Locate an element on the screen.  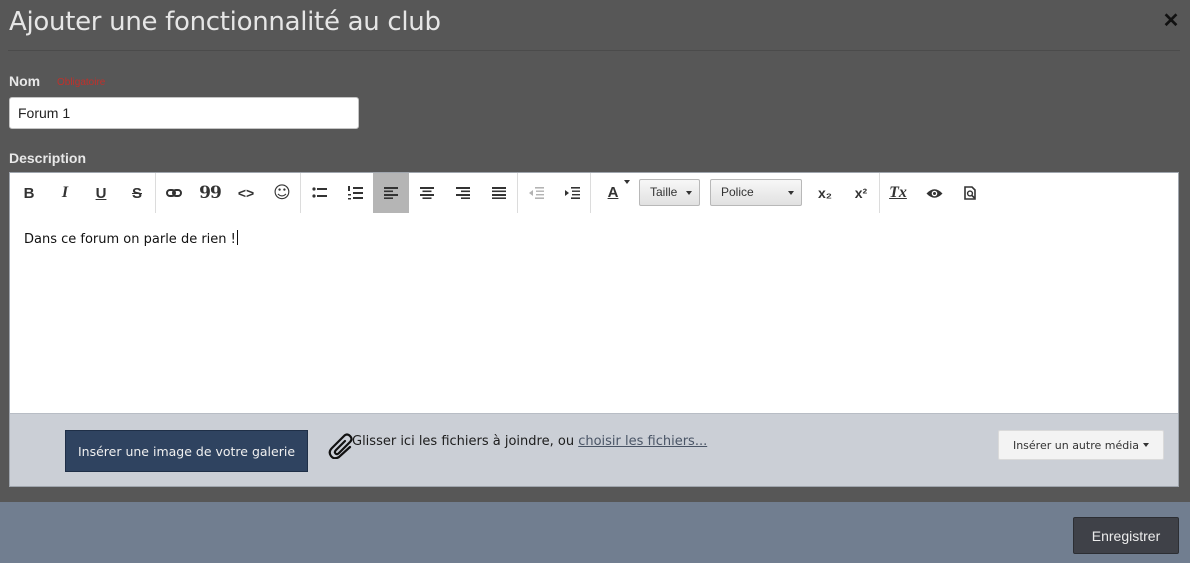
font-size-select: Taille is located at coordinates (669, 192).